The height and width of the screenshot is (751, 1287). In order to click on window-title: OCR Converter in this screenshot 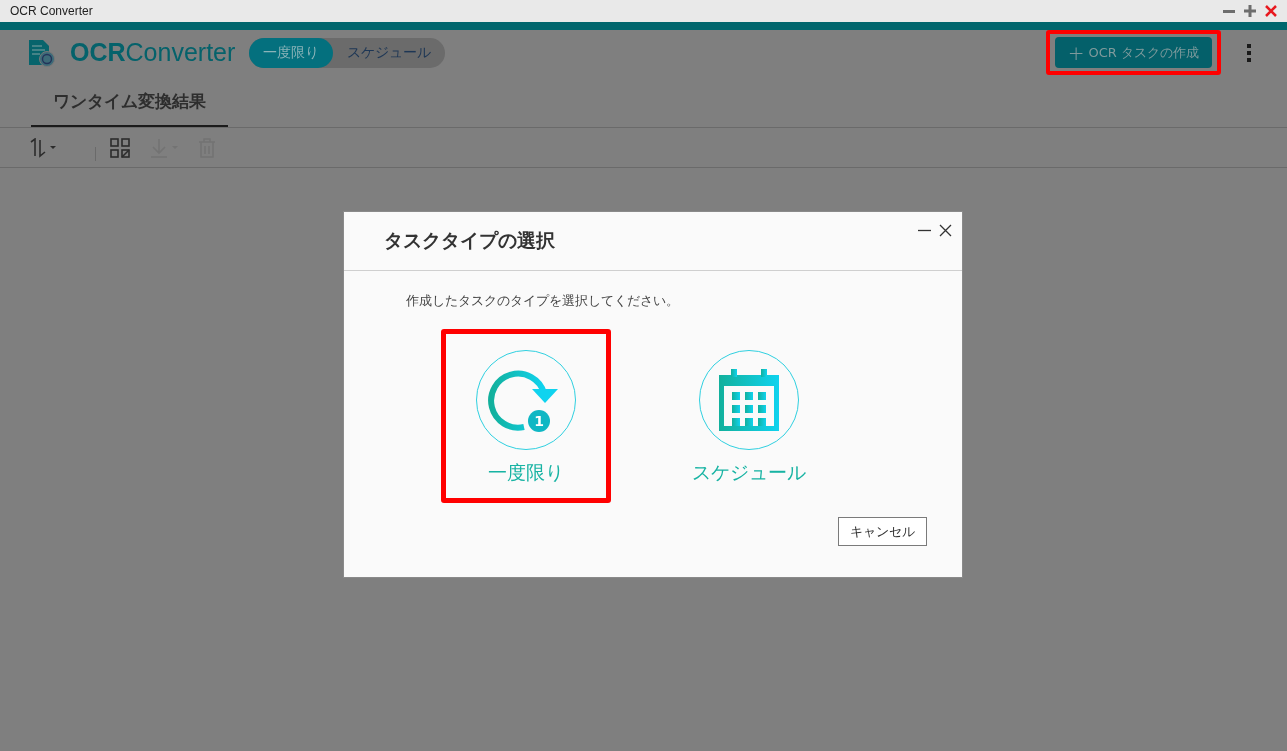, I will do `click(52, 11)`.